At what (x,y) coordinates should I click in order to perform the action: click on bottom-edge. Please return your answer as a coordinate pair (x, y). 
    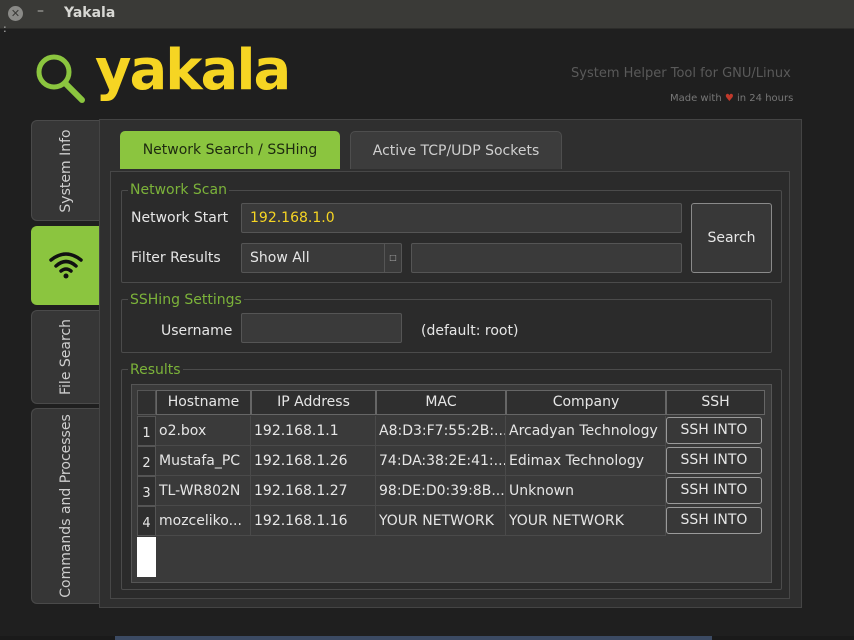
    Looking at the image, I should click on (427, 638).